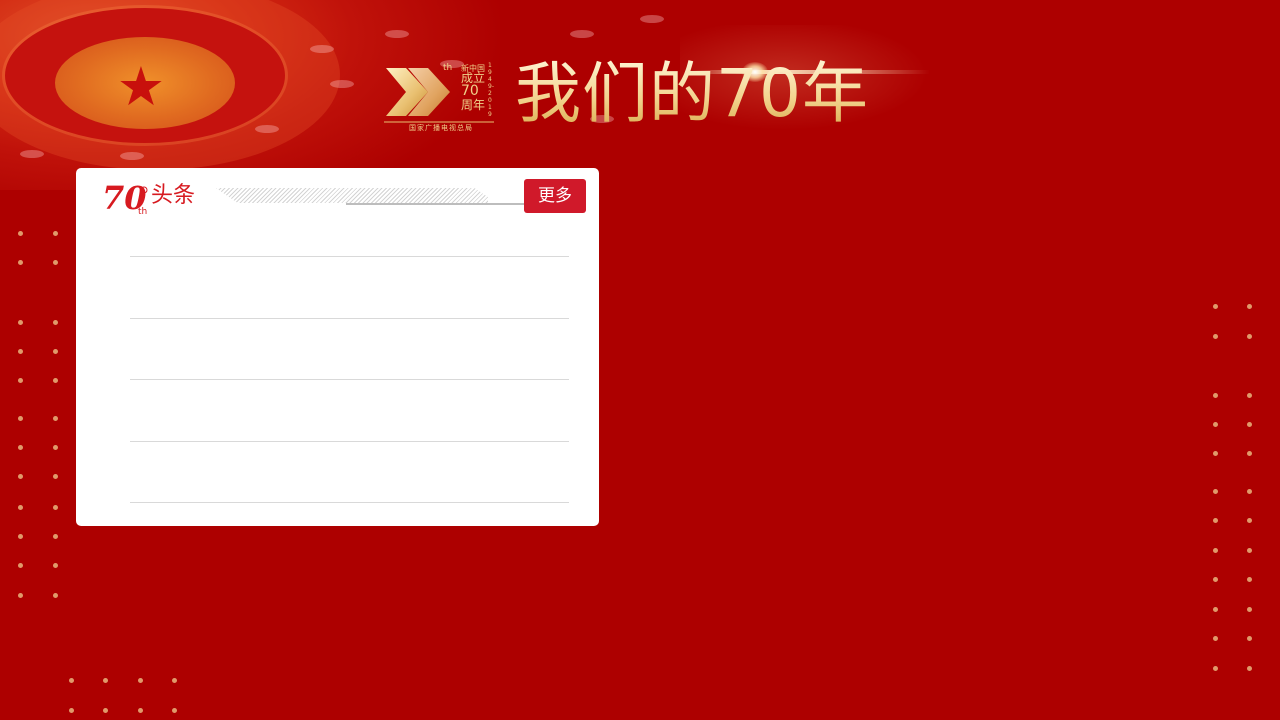 The height and width of the screenshot is (720, 1280). I want to click on badge-line3: 周年, so click(473, 105).